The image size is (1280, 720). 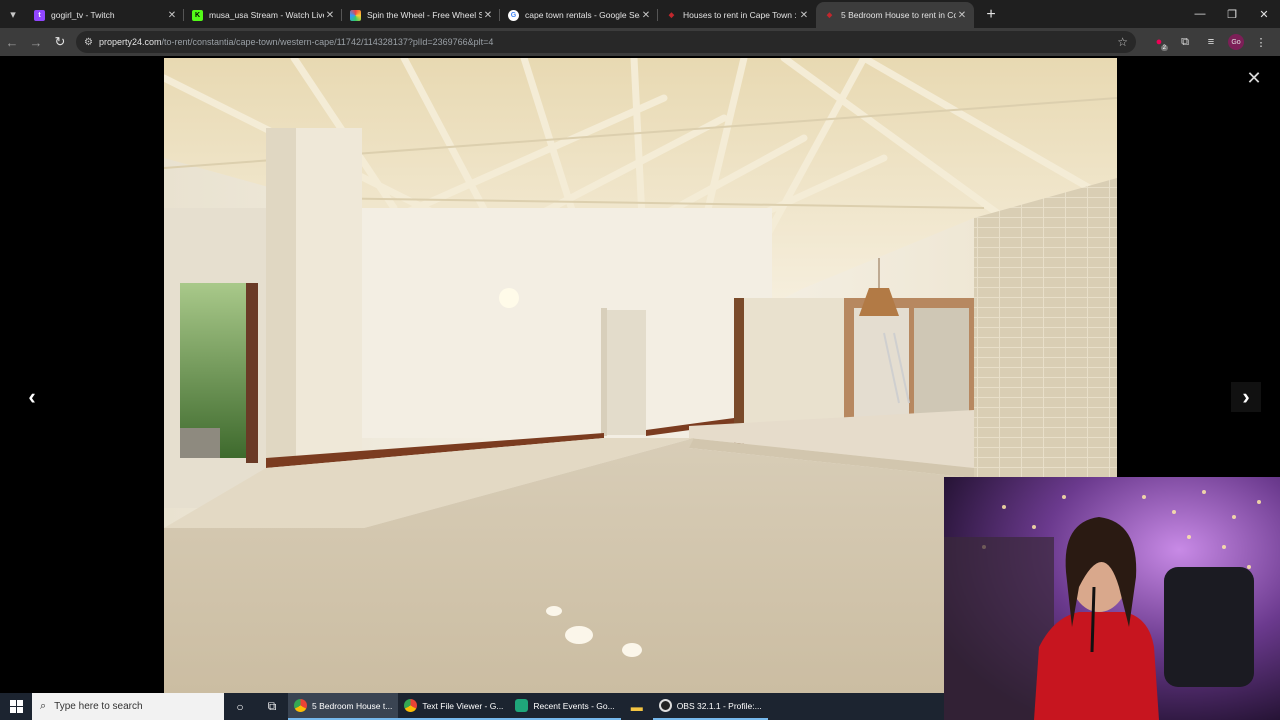 I want to click on restore-icon: ❐, so click(x=1232, y=14).